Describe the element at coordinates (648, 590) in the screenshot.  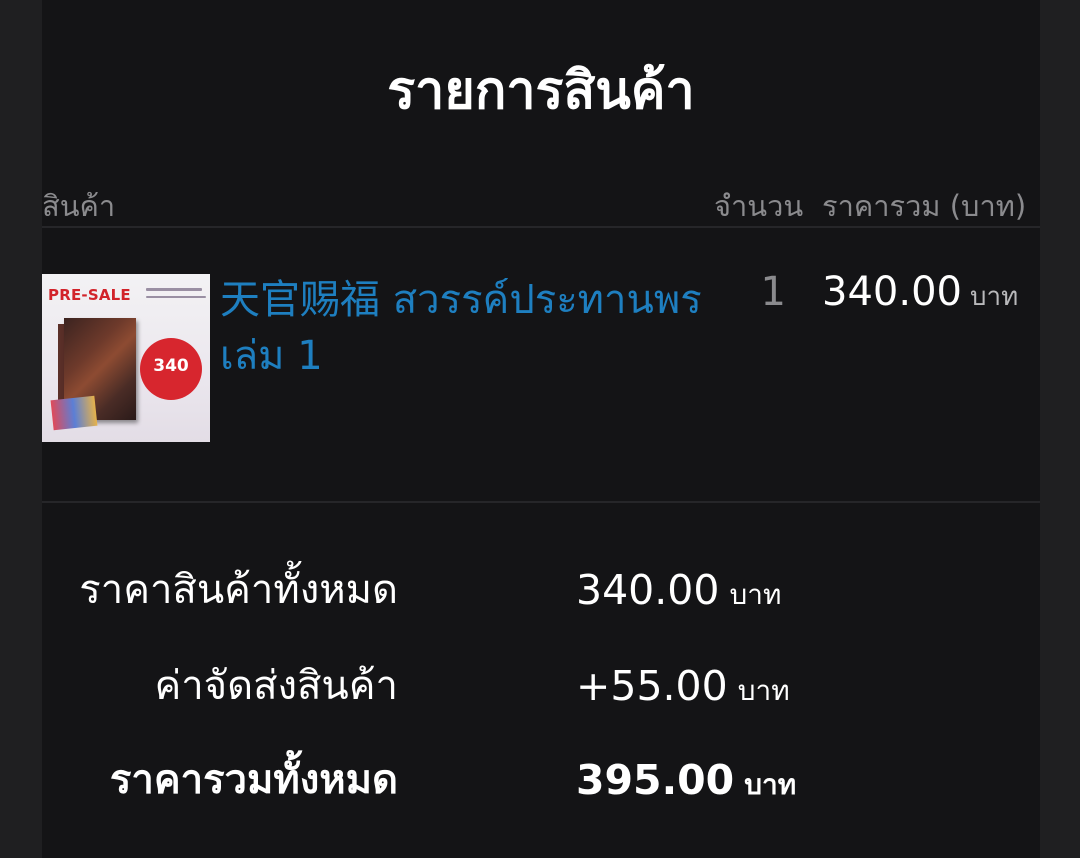
I see `subtotal-amount: 340.00` at that location.